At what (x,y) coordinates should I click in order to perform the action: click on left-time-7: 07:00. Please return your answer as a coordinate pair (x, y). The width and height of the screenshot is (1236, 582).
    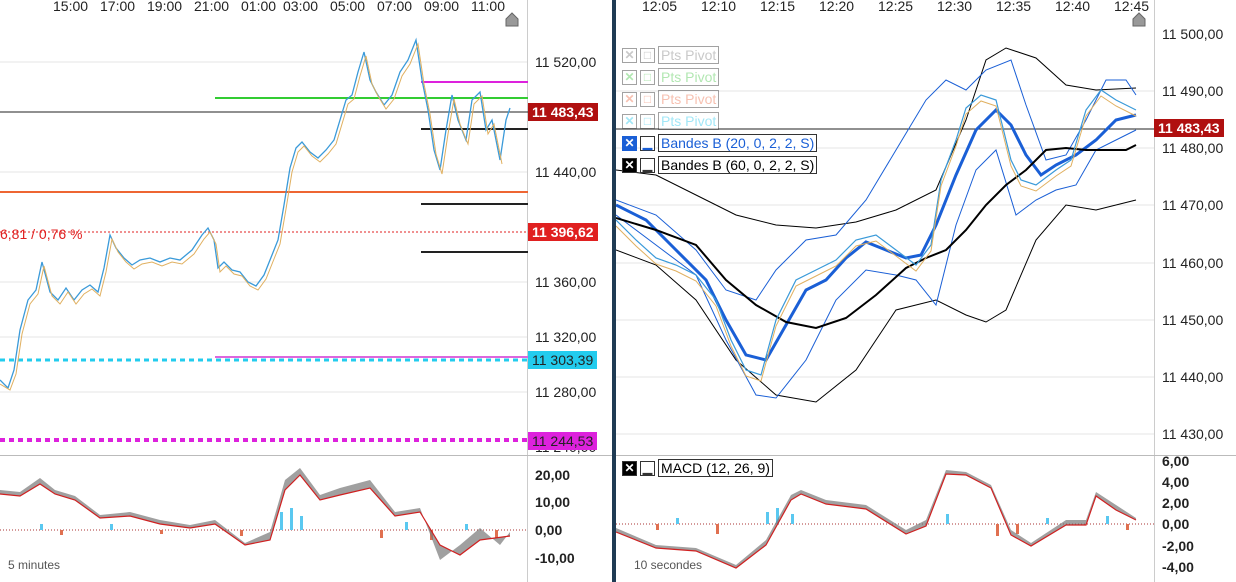
    Looking at the image, I should click on (394, 7).